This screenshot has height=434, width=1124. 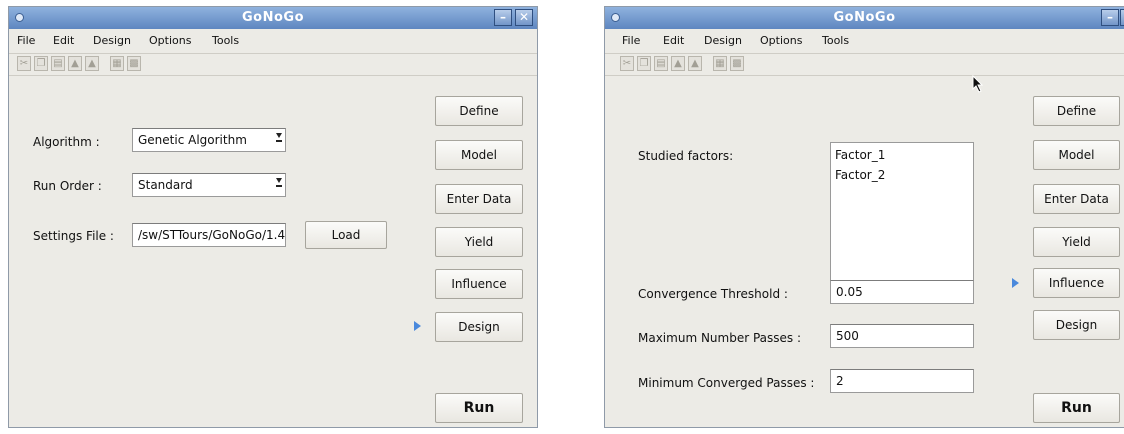 What do you see at coordinates (73, 236) in the screenshot?
I see `settings-file-label: Settings File :` at bounding box center [73, 236].